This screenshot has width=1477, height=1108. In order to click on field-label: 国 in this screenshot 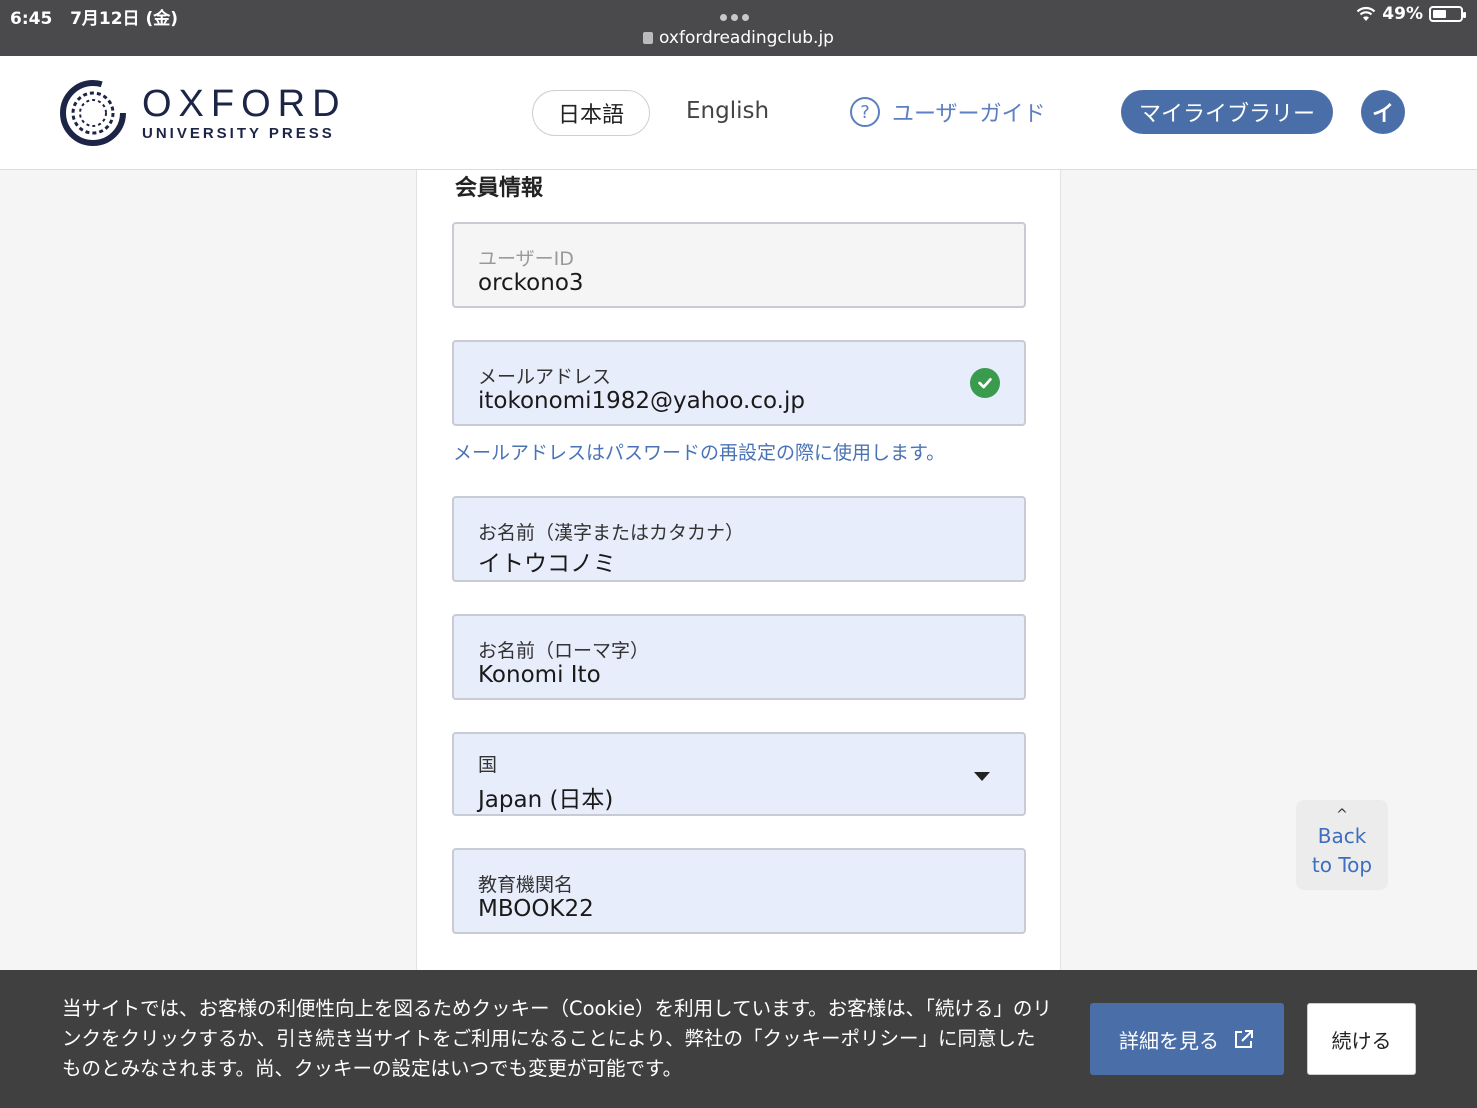, I will do `click(488, 765)`.